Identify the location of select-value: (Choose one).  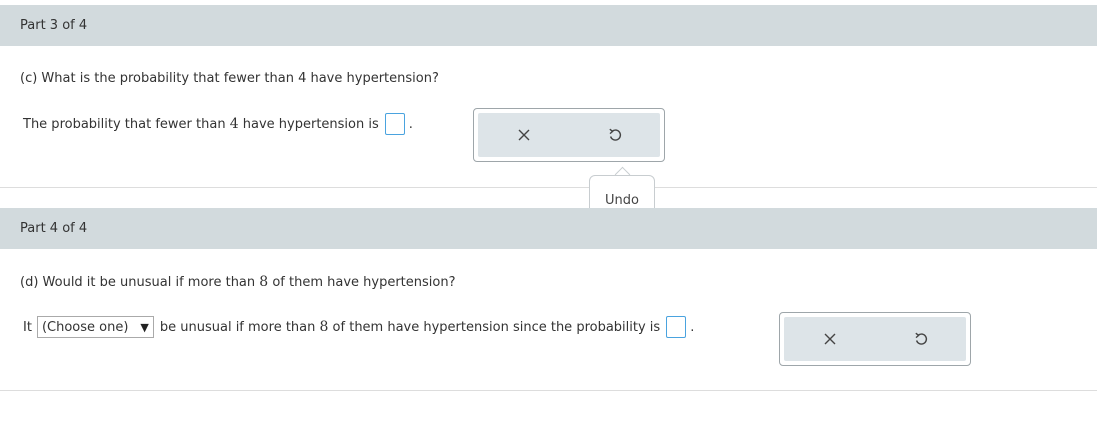
(85, 327).